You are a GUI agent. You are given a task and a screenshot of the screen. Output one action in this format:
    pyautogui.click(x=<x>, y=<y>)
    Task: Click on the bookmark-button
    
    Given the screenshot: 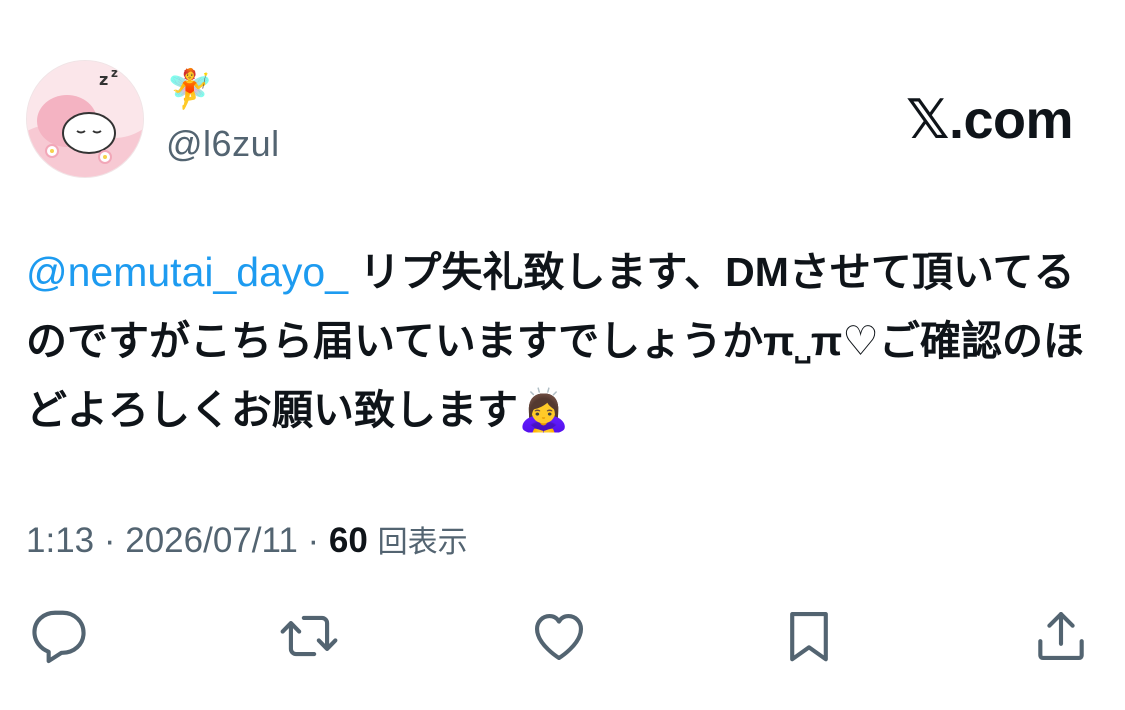 What is the action you would take?
    pyautogui.click(x=809, y=636)
    